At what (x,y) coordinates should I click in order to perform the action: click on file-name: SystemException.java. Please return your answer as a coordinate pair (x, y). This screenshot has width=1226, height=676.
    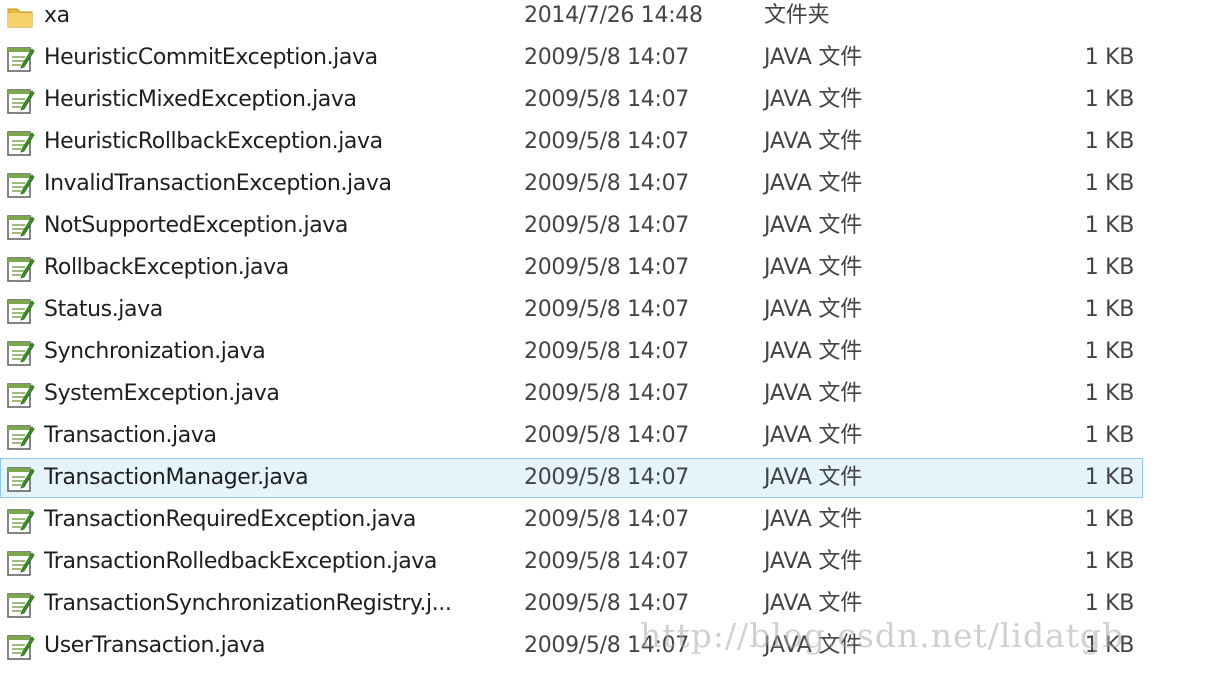
    Looking at the image, I should click on (162, 393).